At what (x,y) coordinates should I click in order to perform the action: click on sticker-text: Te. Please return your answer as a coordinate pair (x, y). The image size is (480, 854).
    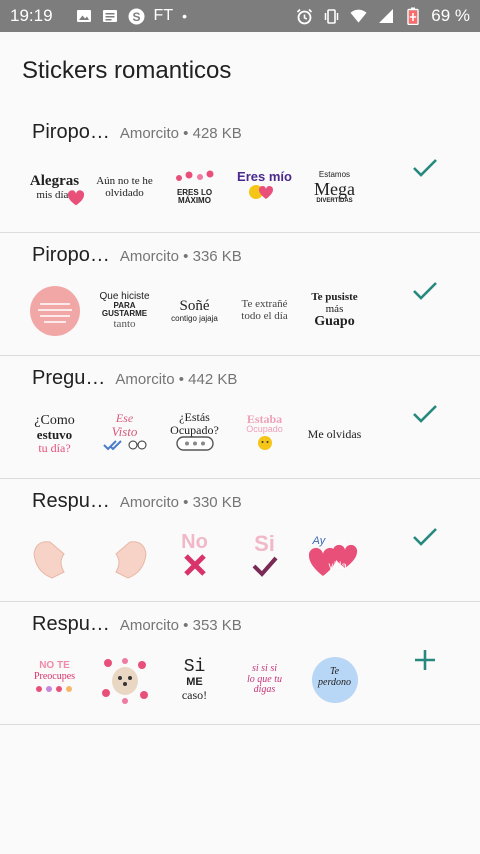
    Looking at the image, I should click on (334, 671).